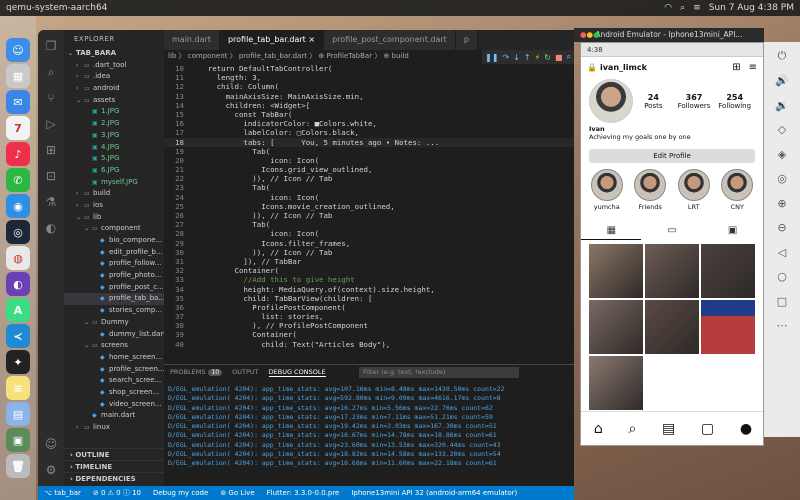  What do you see at coordinates (62, 493) in the screenshot?
I see `status-item: ⌥ tab_bar` at bounding box center [62, 493].